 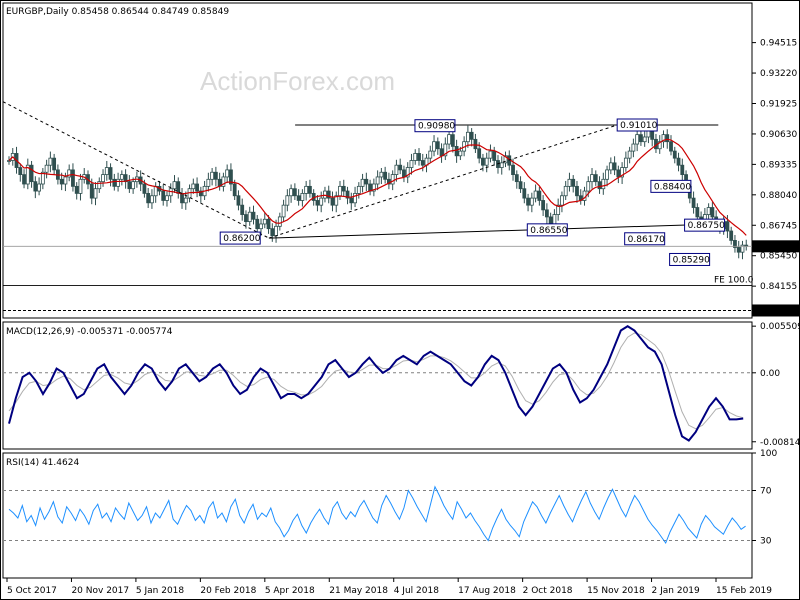 I want to click on price-tick-label: 0.94515, so click(x=778, y=44).